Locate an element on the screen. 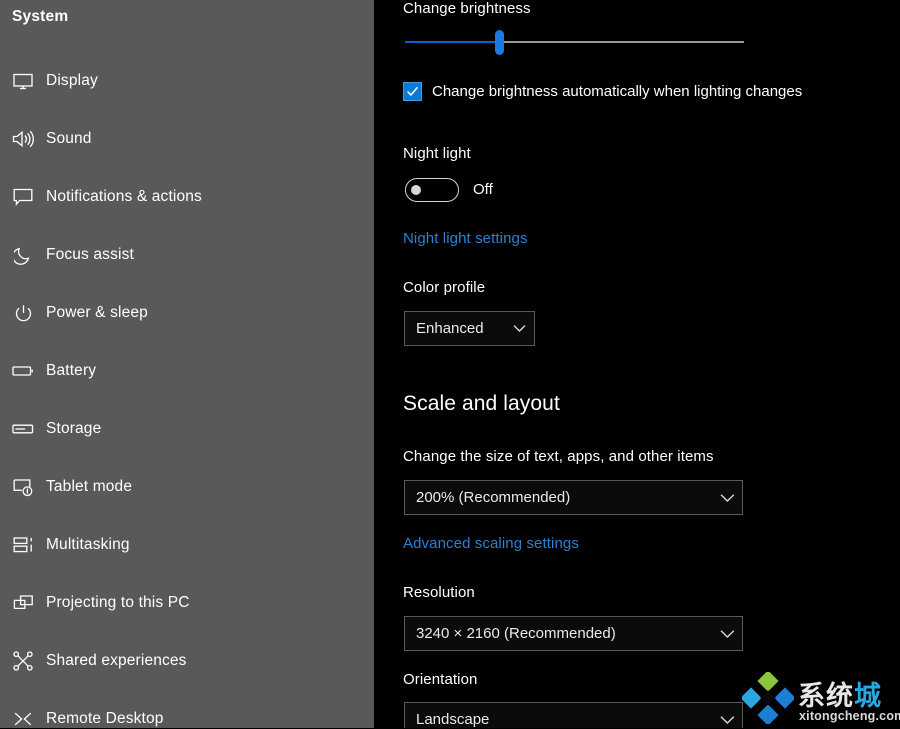  storage-icon is located at coordinates (23, 429).